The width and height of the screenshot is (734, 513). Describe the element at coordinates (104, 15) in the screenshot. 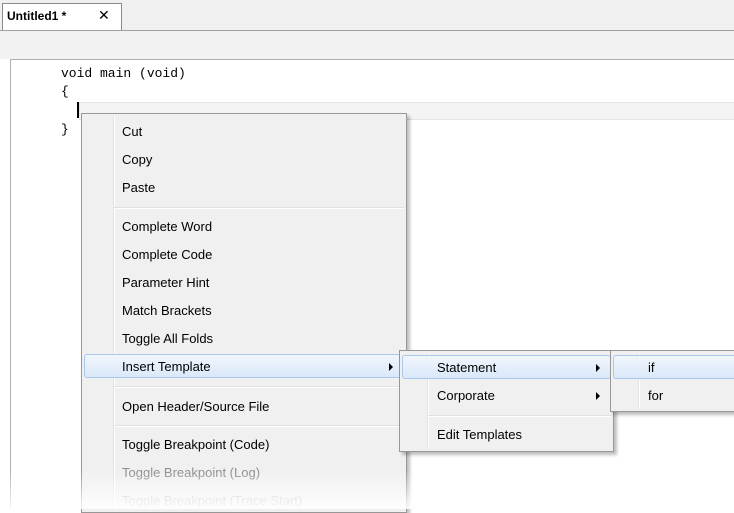

I see `close-icon: ✕` at that location.